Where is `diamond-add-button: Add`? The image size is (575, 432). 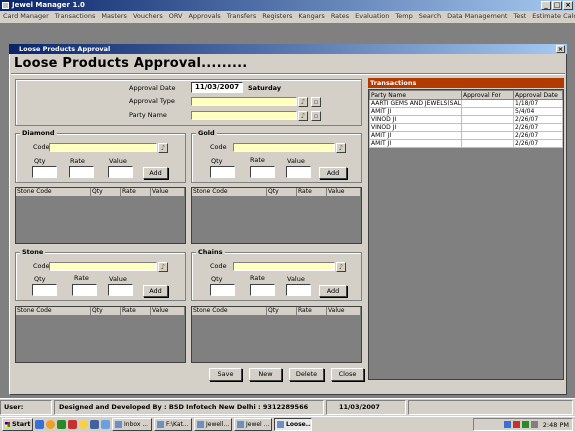
diamond-add-button: Add is located at coordinates (155, 173).